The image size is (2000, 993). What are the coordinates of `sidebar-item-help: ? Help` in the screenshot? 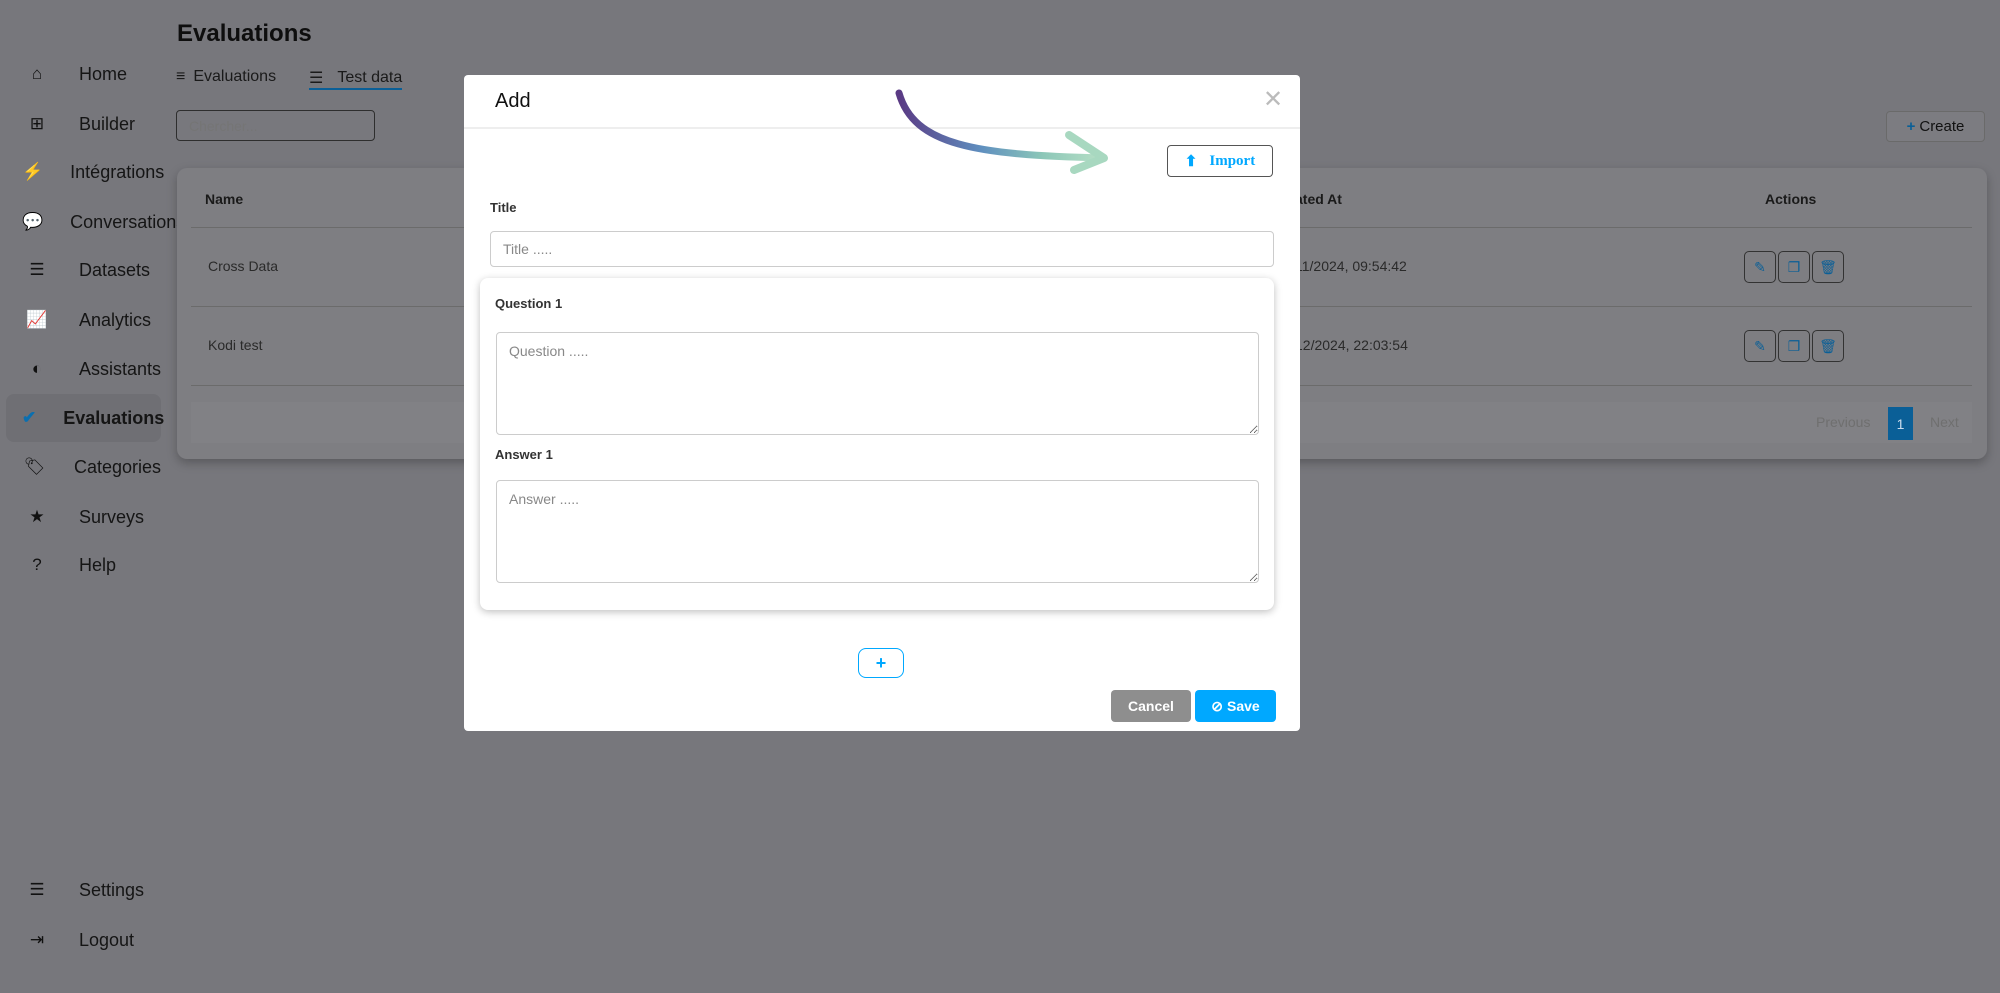 It's located at (83, 565).